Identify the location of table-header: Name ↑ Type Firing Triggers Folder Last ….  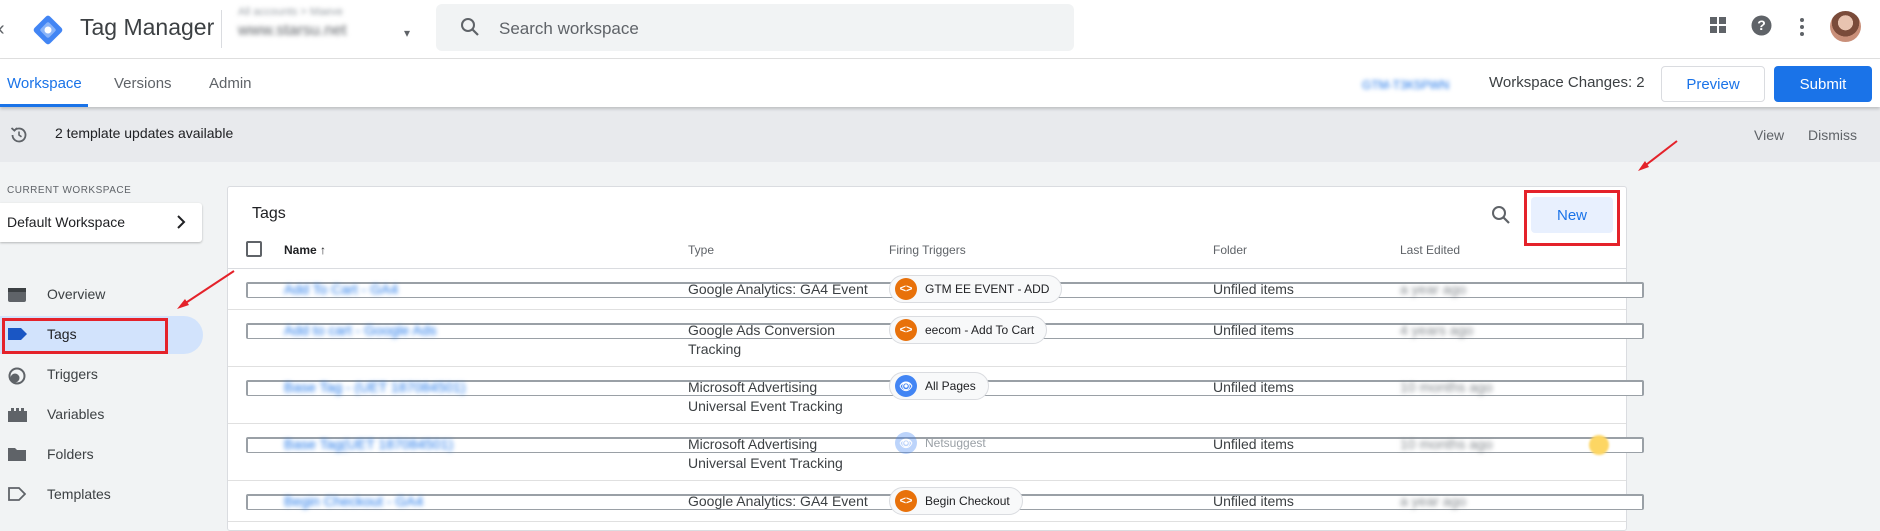
(927, 255).